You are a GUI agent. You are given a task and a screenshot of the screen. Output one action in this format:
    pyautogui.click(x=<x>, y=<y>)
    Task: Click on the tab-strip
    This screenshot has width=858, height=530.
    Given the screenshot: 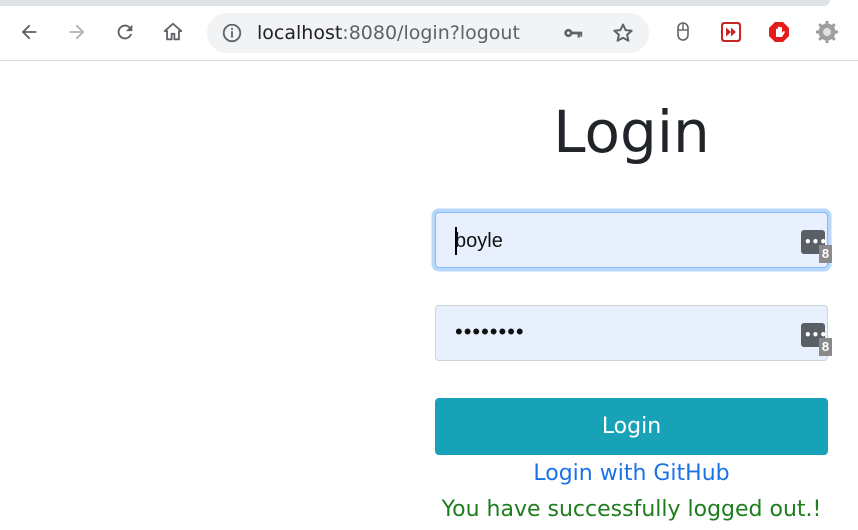 What is the action you would take?
    pyautogui.click(x=415, y=3)
    